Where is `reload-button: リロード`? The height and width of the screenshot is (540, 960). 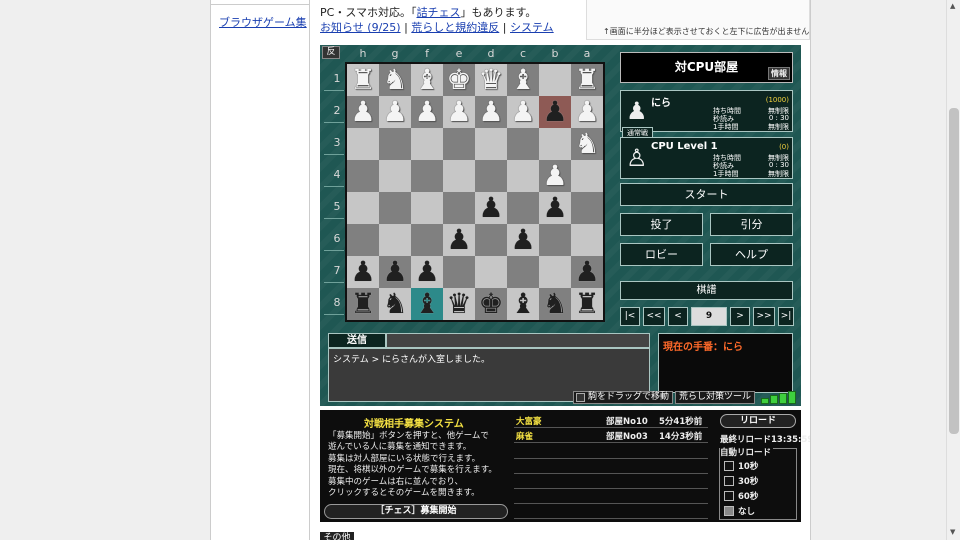 reload-button: リロード is located at coordinates (758, 421).